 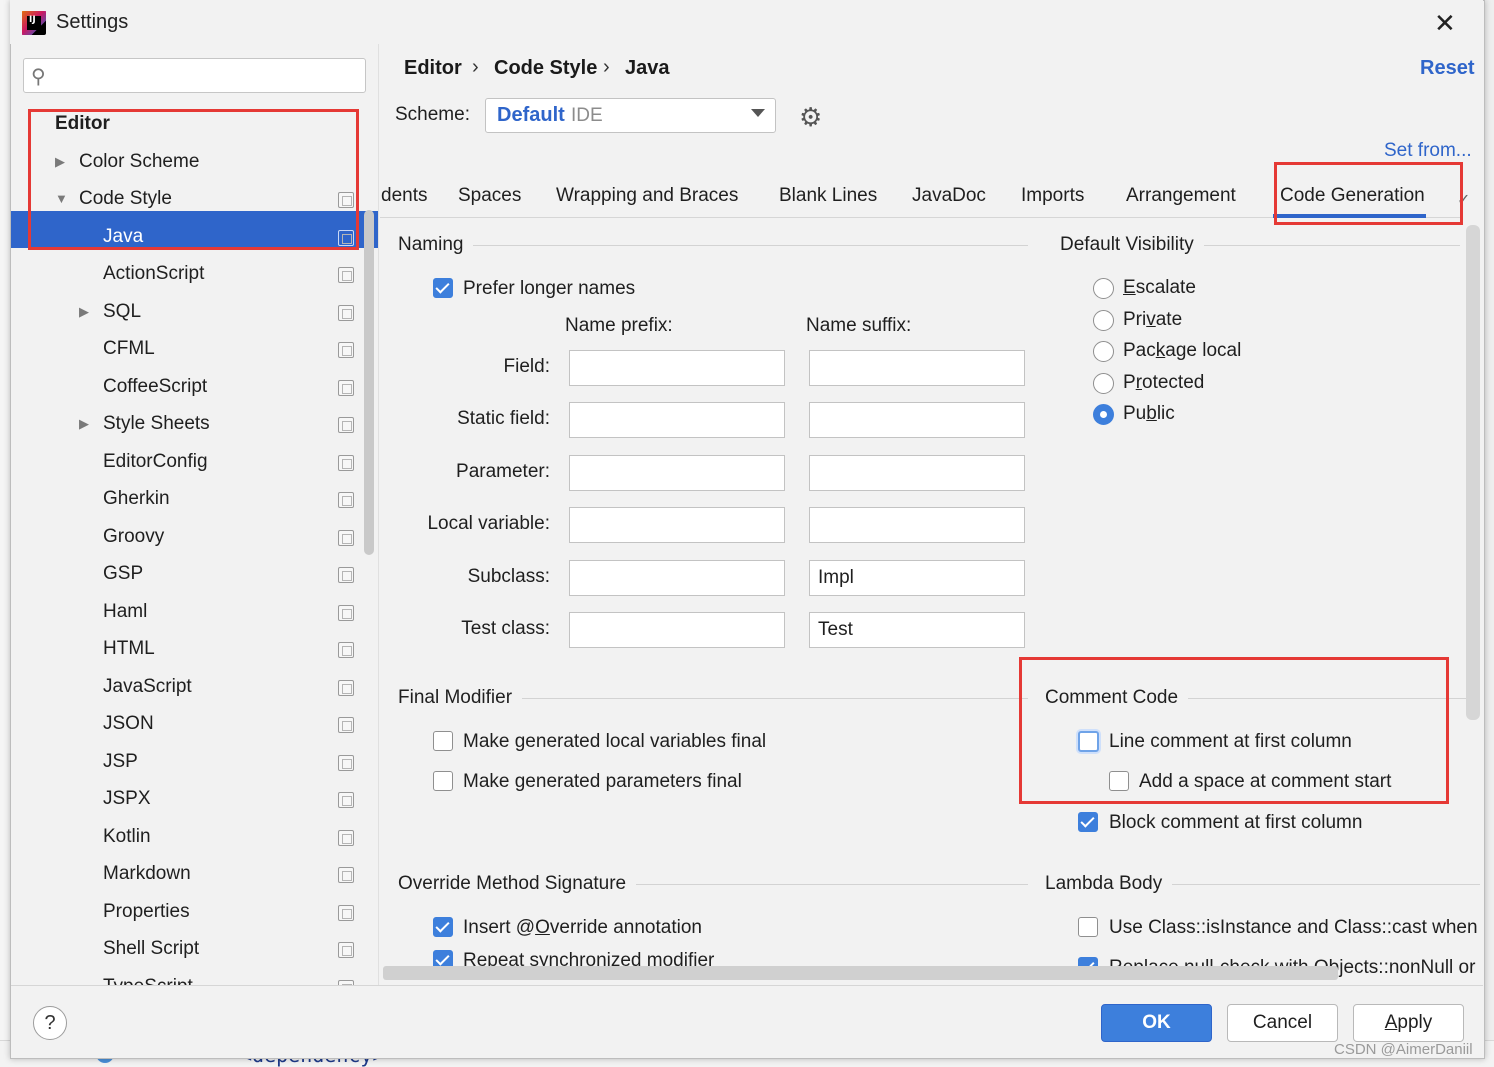 What do you see at coordinates (156, 424) in the screenshot?
I see `sidebar-item: Style Sheets` at bounding box center [156, 424].